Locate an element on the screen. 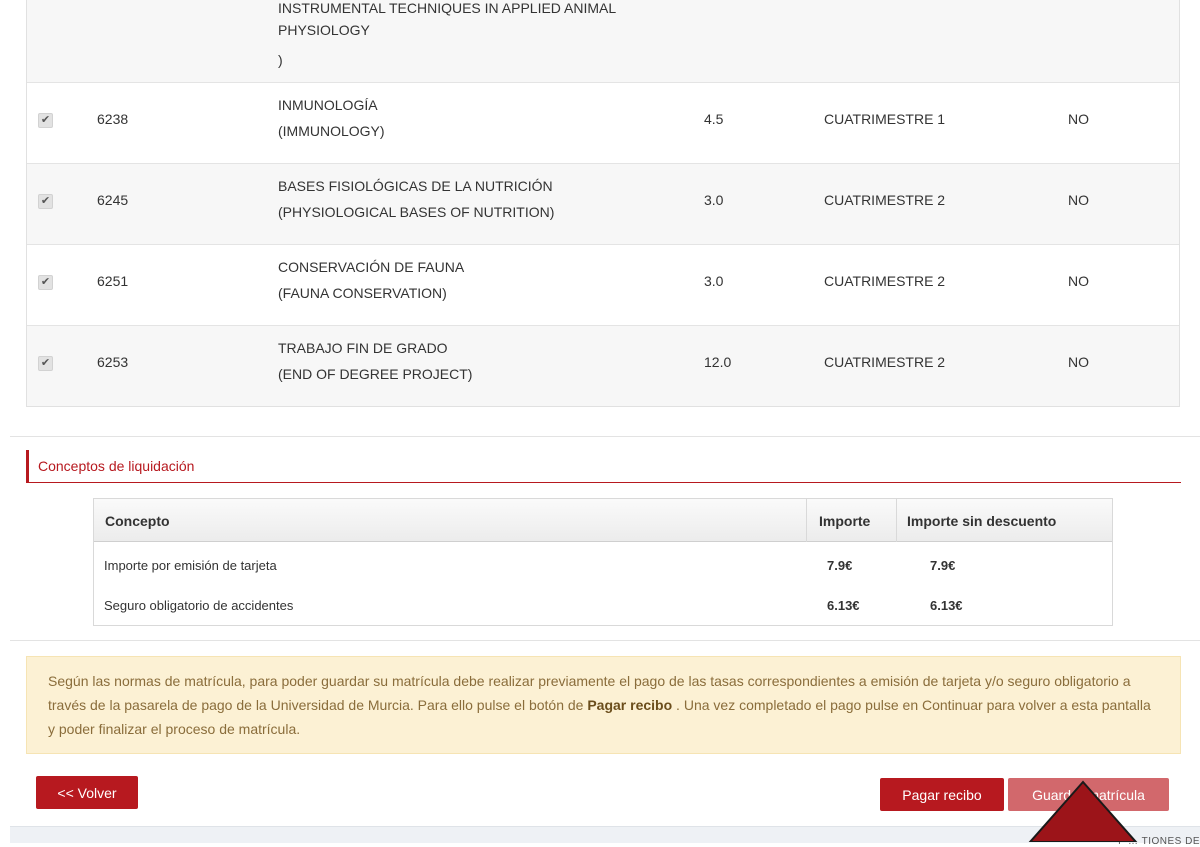 The width and height of the screenshot is (1200, 847). fee-amount: 6.13€ is located at coordinates (843, 605).